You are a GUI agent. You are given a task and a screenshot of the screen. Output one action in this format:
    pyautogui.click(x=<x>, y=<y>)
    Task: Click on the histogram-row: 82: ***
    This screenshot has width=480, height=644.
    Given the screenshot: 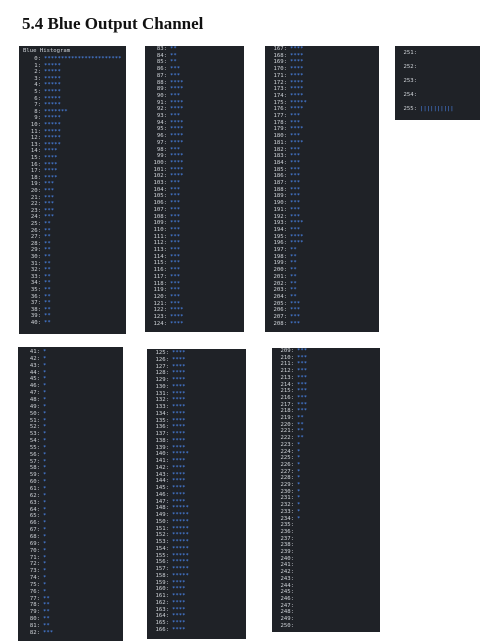 What is the action you would take?
    pyautogui.click(x=35, y=633)
    